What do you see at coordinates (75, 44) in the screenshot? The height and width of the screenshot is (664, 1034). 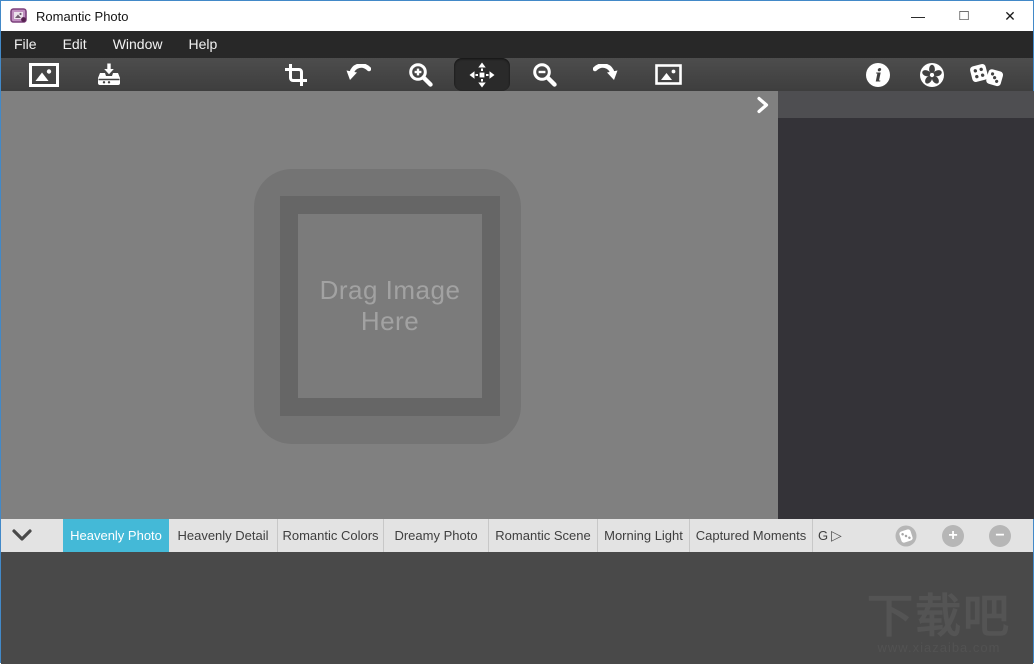 I see `menu-edit: Edit` at bounding box center [75, 44].